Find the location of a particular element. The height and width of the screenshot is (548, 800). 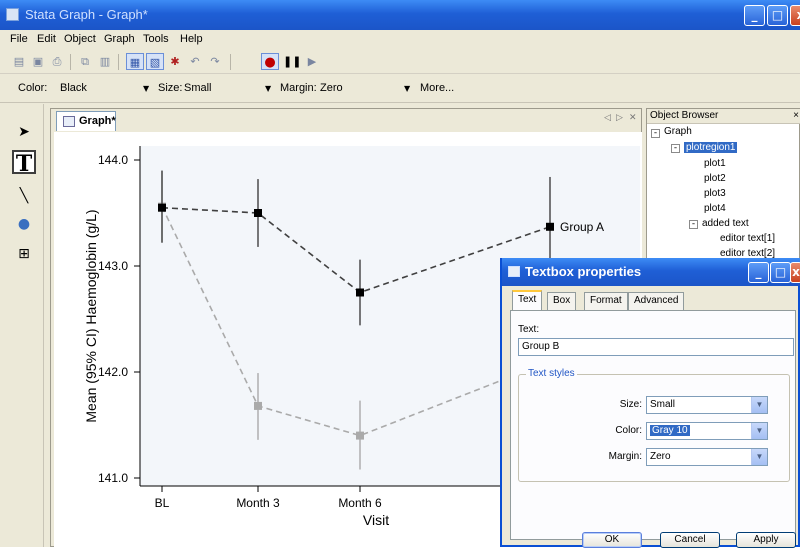

copy-icon: ⧉ is located at coordinates (85, 61).